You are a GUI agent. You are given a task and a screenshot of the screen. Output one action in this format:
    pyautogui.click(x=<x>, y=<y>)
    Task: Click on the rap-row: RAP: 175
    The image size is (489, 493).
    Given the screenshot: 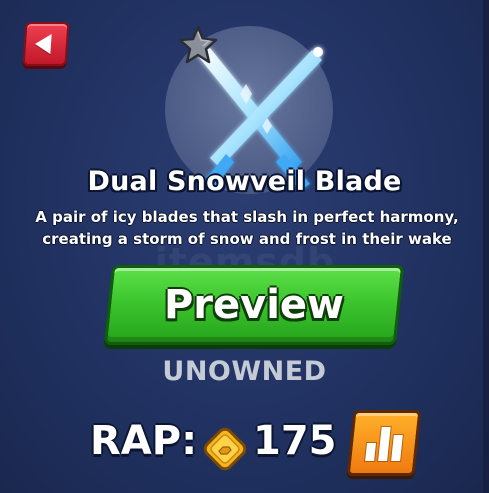 What is the action you would take?
    pyautogui.click(x=244, y=445)
    